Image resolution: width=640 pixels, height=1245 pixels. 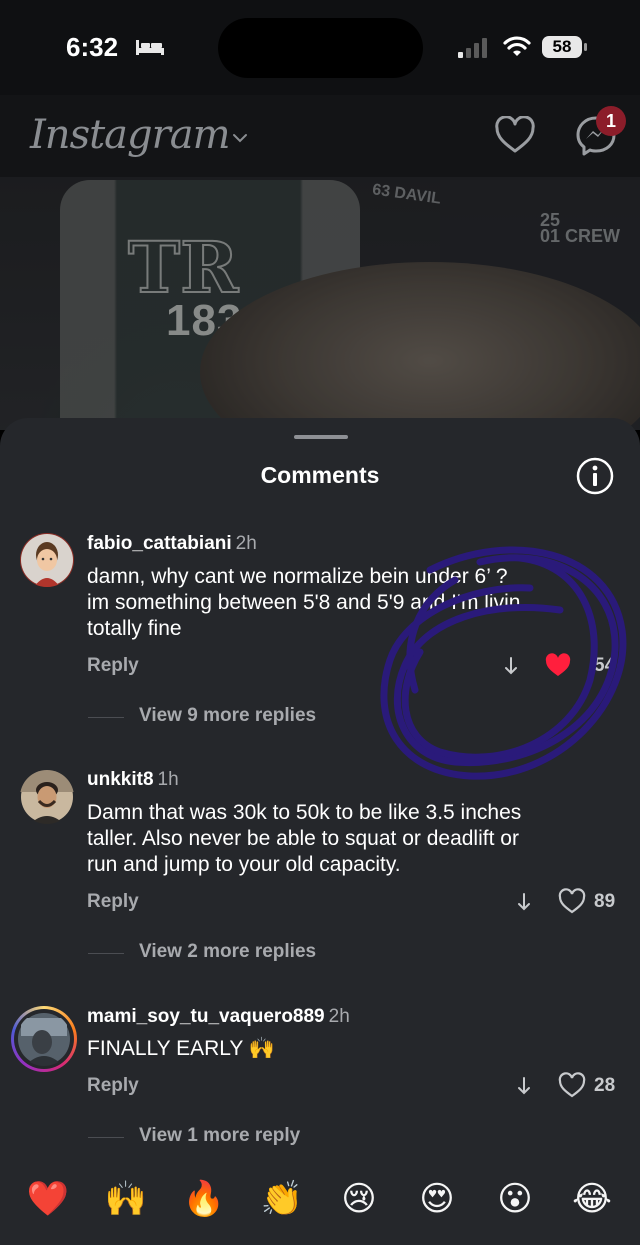 What do you see at coordinates (515, 135) in the screenshot?
I see `heart-icon` at bounding box center [515, 135].